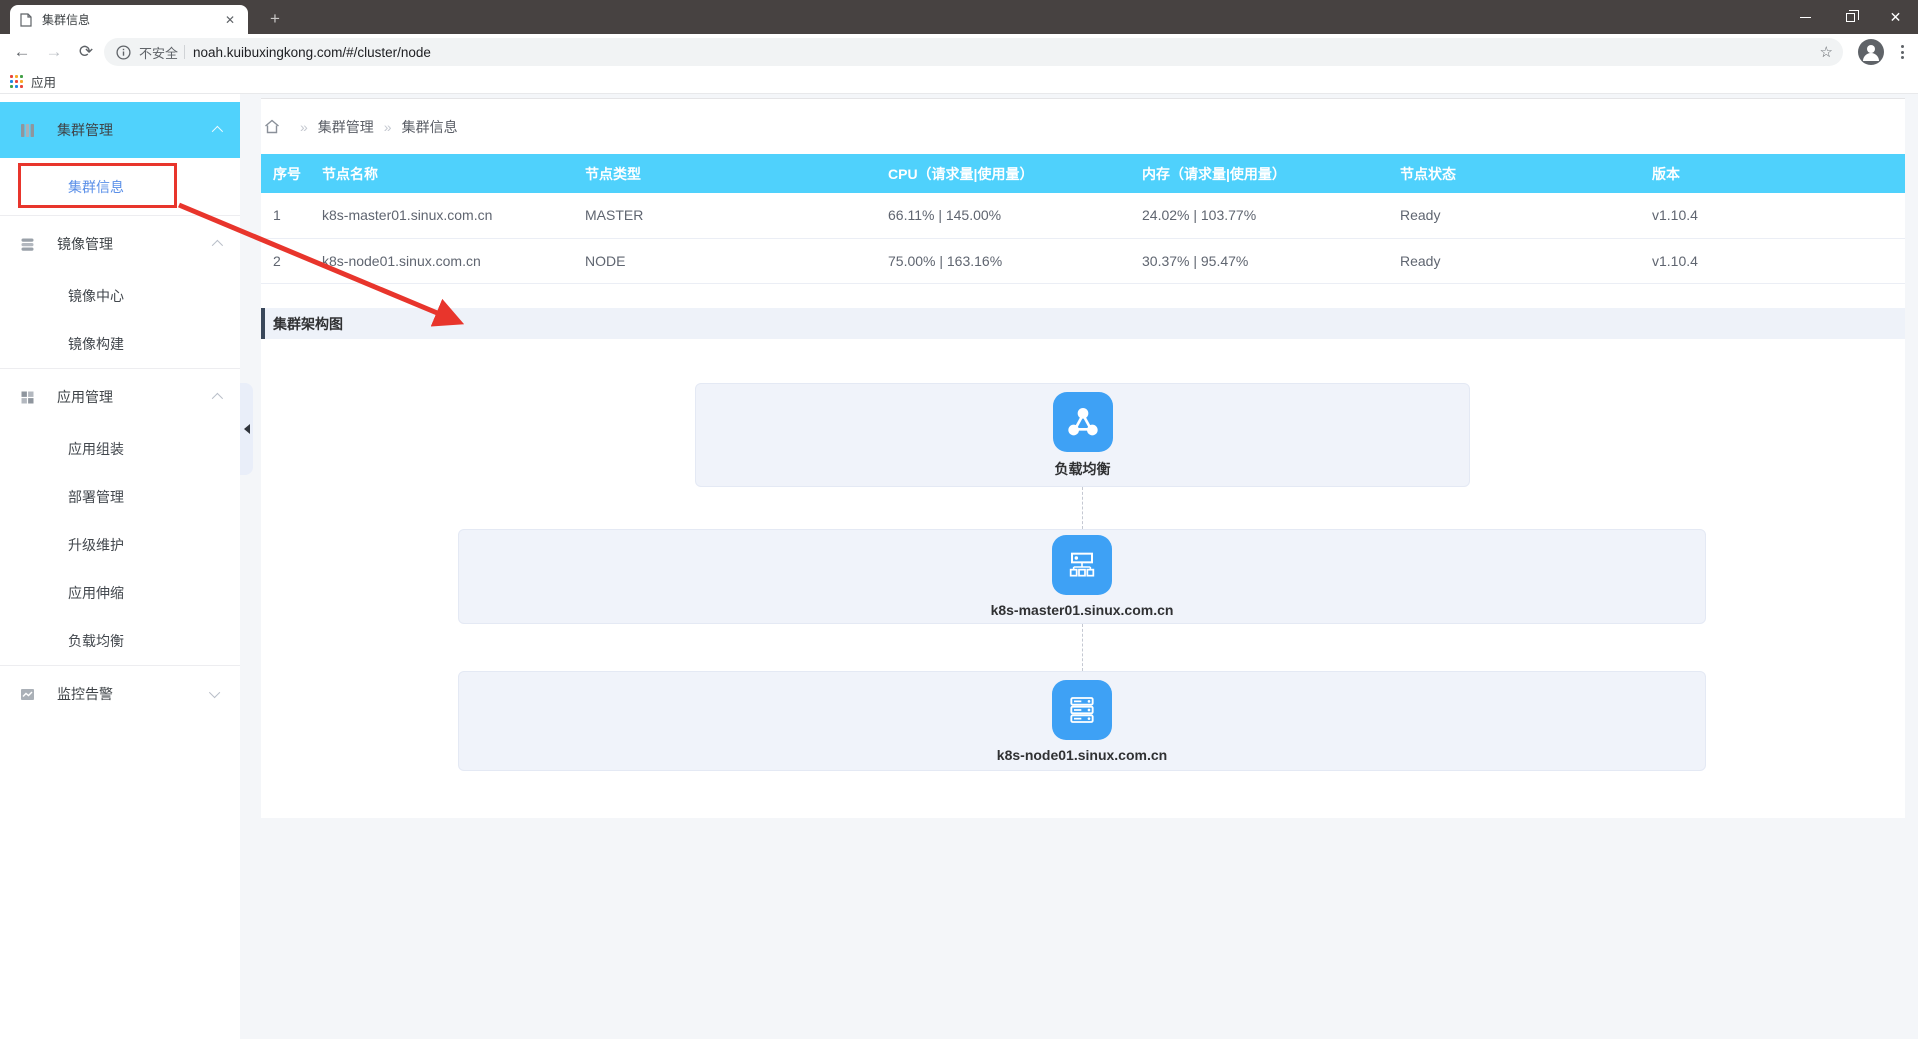 This screenshot has height=1039, width=1918. I want to click on cell-cpu: 66.11% | 145.00%, so click(945, 215).